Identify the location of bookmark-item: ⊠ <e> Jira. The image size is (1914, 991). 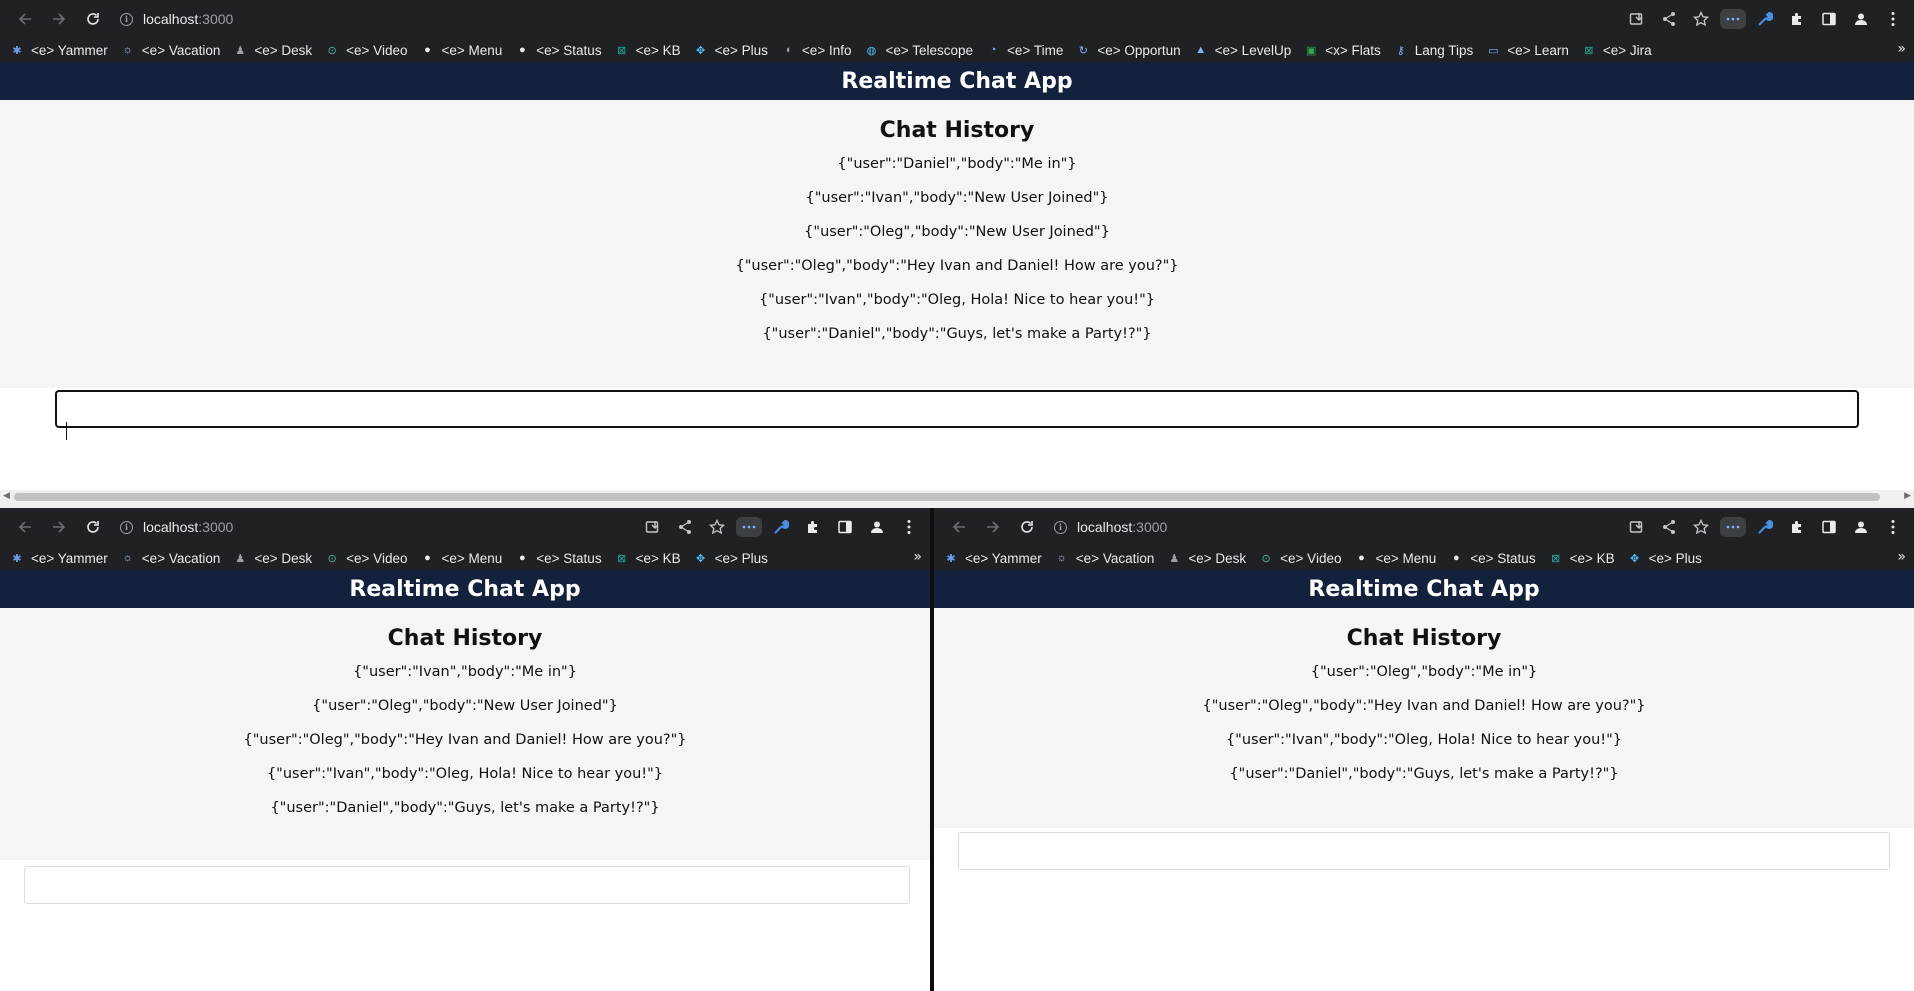
(1616, 50).